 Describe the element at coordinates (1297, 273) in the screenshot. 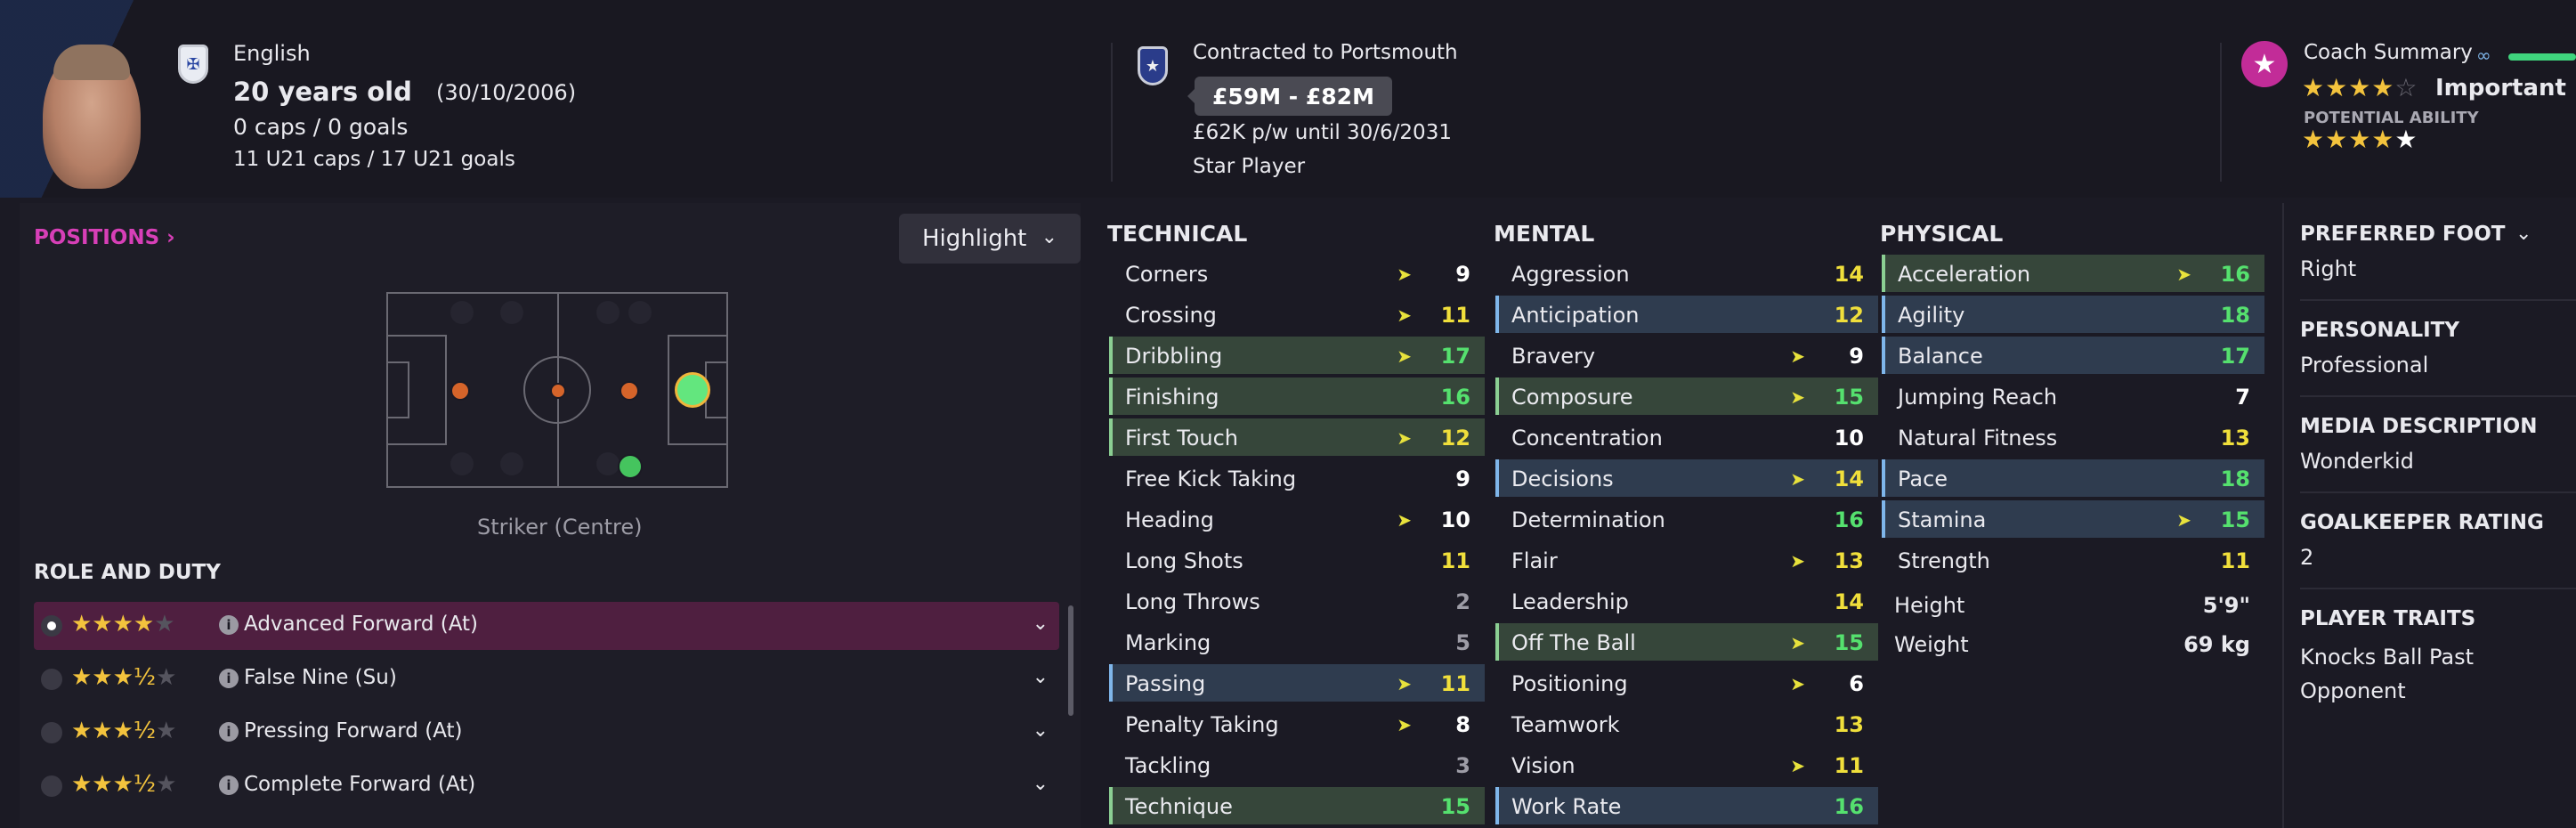

I see `technical-attribute-row: Corners ➤ 9` at that location.